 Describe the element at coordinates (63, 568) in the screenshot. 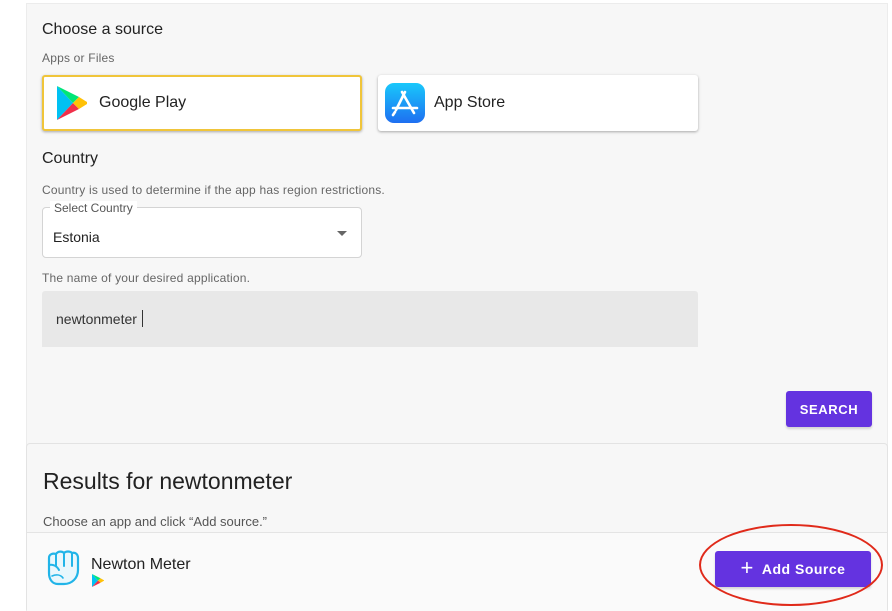

I see `fist-app-icon` at that location.